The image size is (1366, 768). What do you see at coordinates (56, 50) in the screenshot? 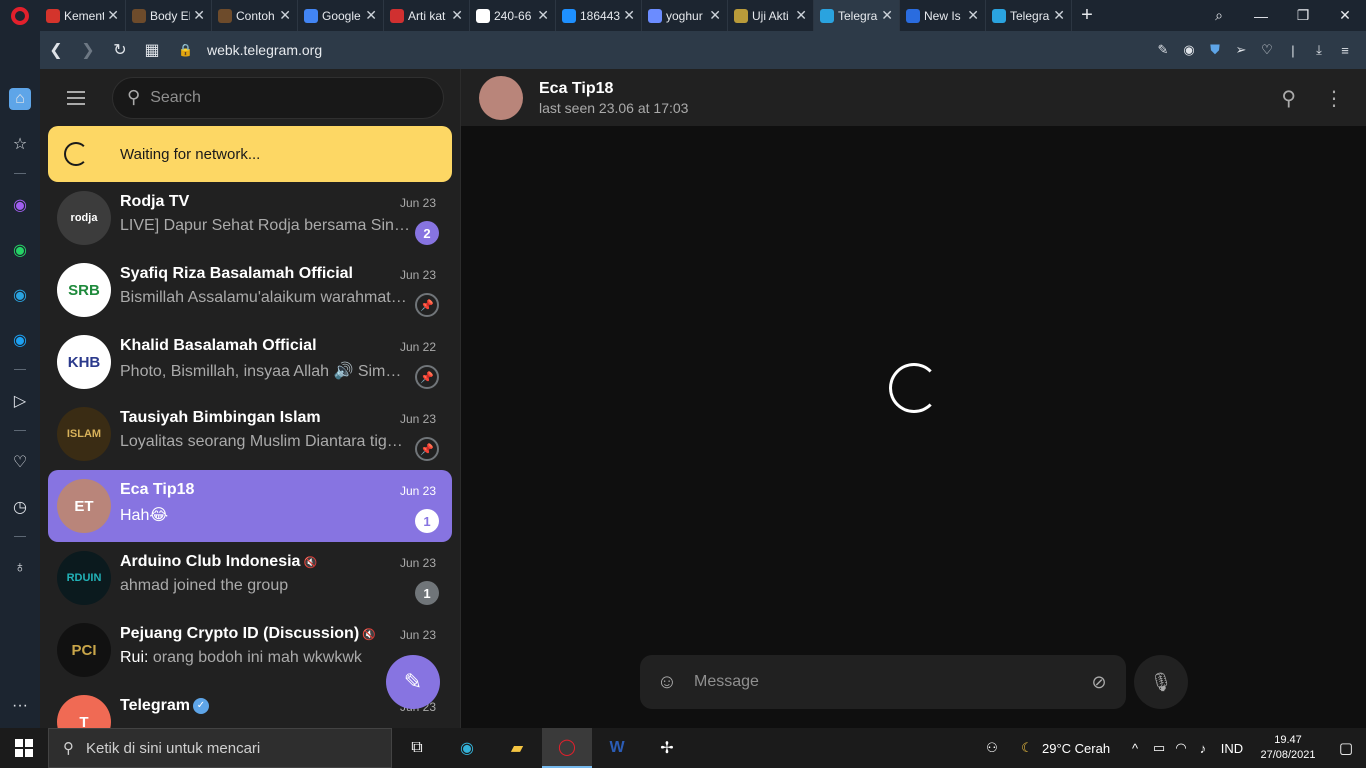
I see `back-button: ❮` at bounding box center [56, 50].